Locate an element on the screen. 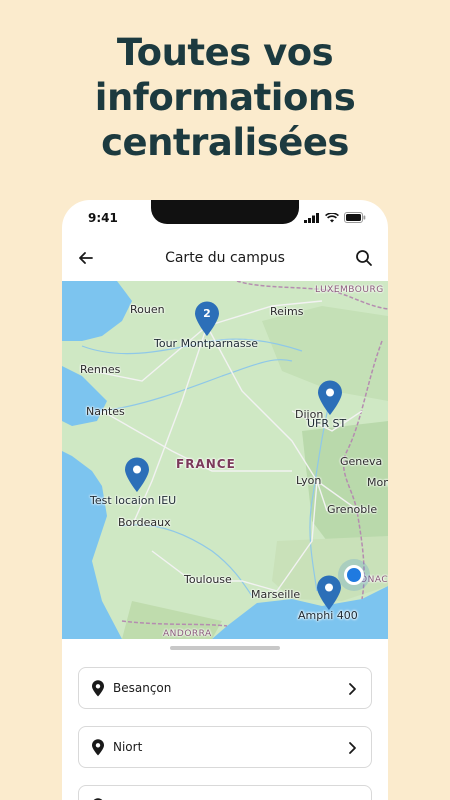 The width and height of the screenshot is (450, 800). list-item-besancon: Besançon is located at coordinates (225, 688).